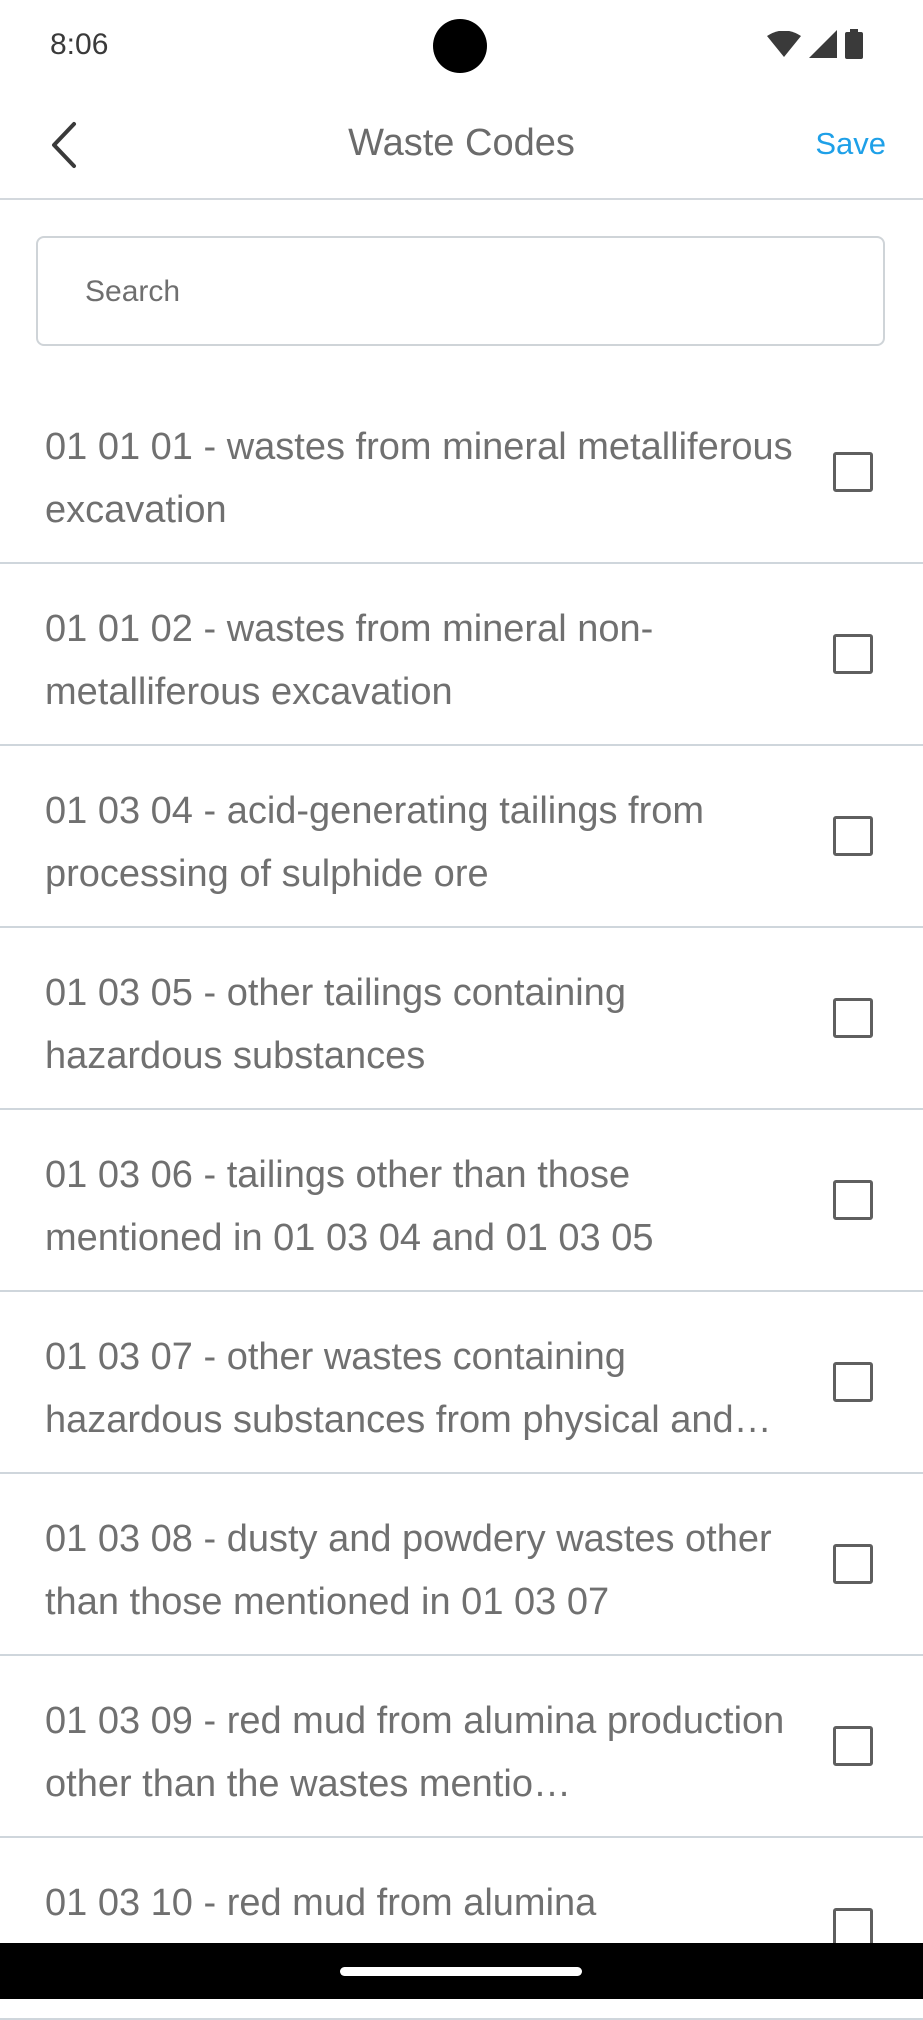 This screenshot has width=923, height=2020. What do you see at coordinates (321, 1903) in the screenshot?
I see `list-item-label: 01 03 10 - red mud from alumina` at bounding box center [321, 1903].